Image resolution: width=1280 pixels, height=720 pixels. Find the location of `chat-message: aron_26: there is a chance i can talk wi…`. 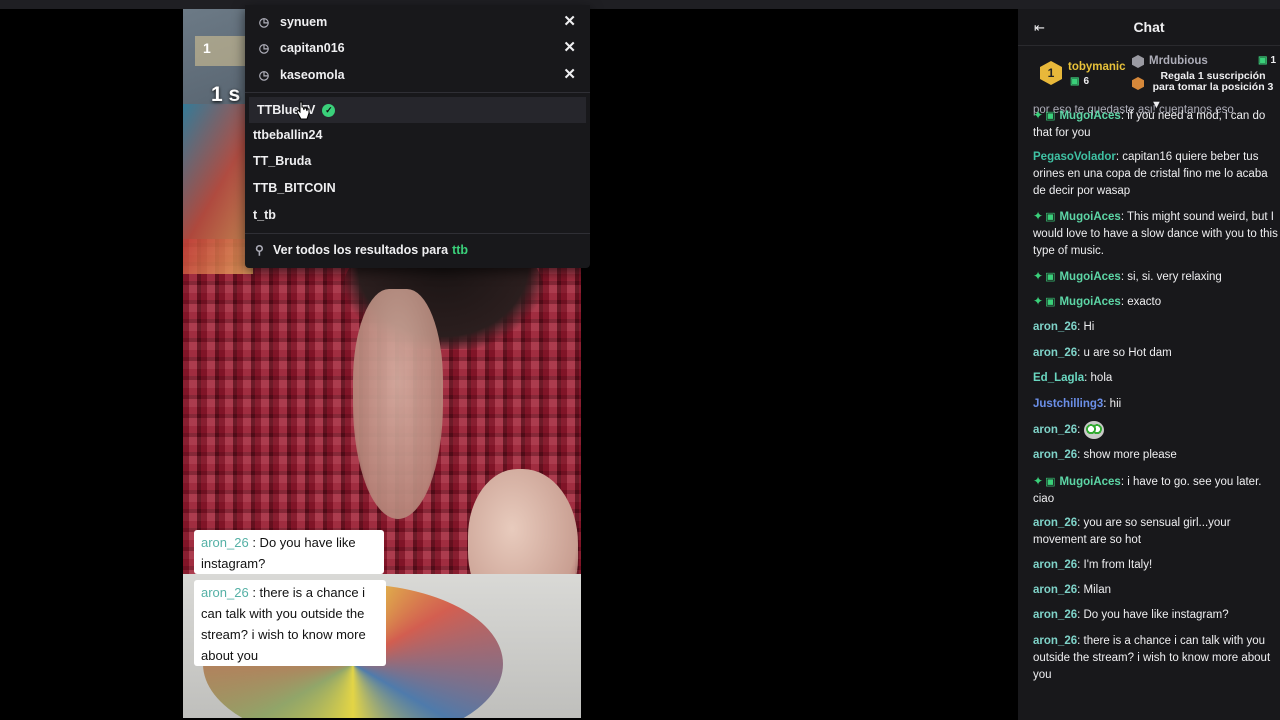

chat-message: aron_26: there is a chance i can talk wi… is located at coordinates (1155, 658).